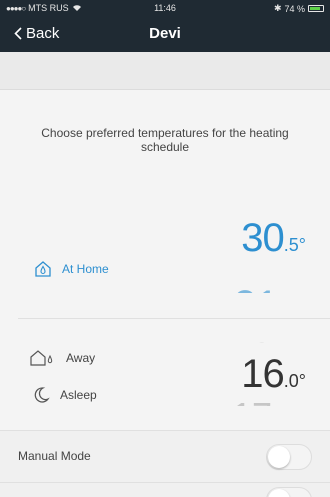 Image resolution: width=330 pixels, height=497 pixels. What do you see at coordinates (43, 33) in the screenshot?
I see `back-label: Back` at bounding box center [43, 33].